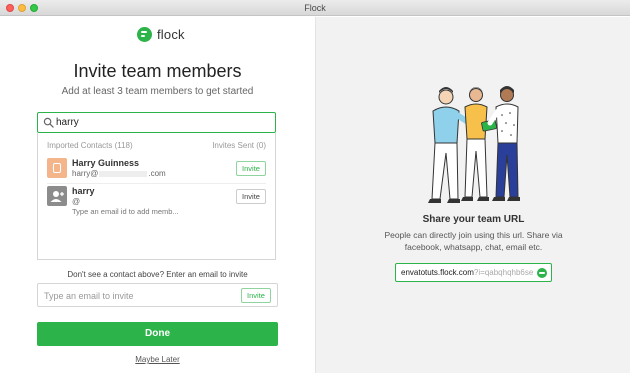  What do you see at coordinates (157, 359) in the screenshot?
I see `maybe-later-link: Maybe Later` at bounding box center [157, 359].